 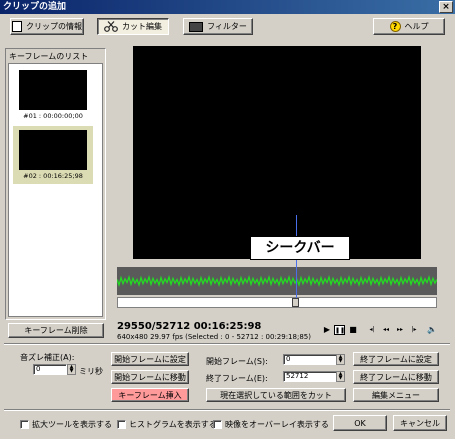 What do you see at coordinates (150, 359) in the screenshot?
I see `set-start-frame-button: 開始フレームに設定` at bounding box center [150, 359].